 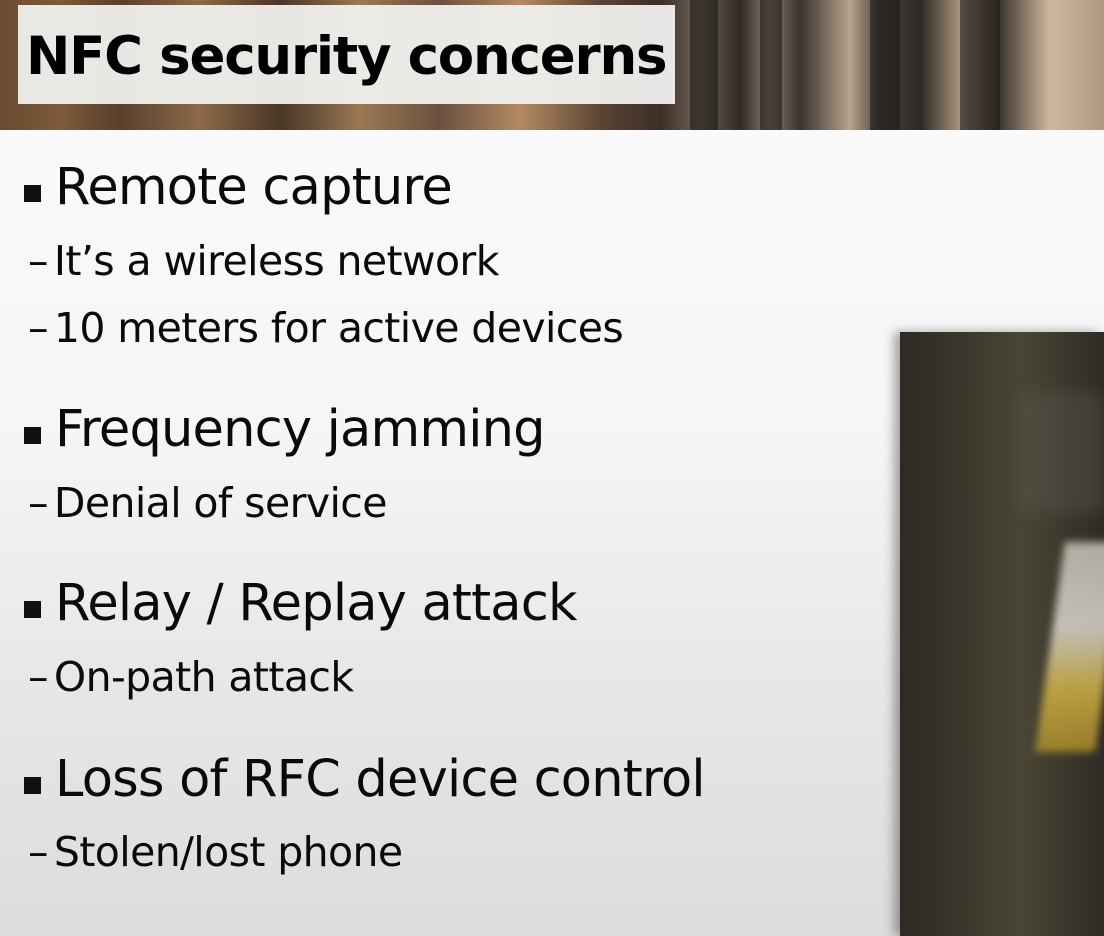 I want to click on bullet-text: Frequency jamming, so click(x=300, y=429).